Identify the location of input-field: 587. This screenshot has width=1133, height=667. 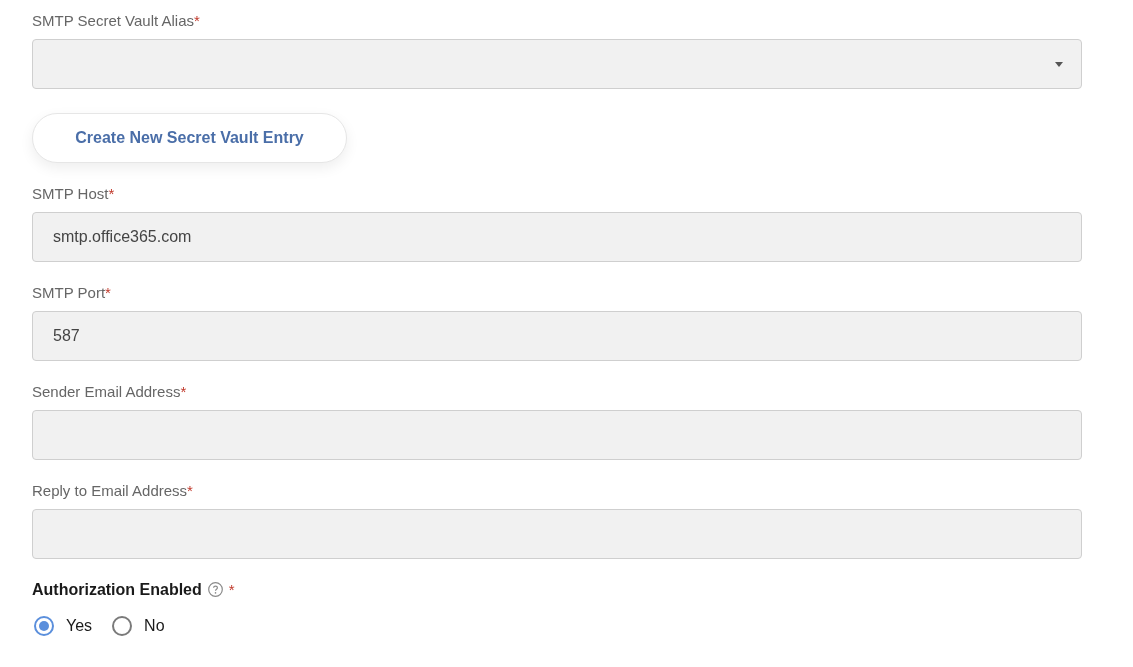
(557, 336).